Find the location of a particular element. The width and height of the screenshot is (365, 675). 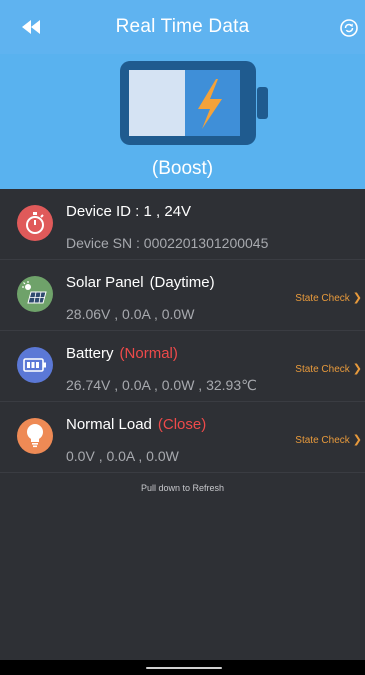

charging-battery-icon is located at coordinates (194, 103).